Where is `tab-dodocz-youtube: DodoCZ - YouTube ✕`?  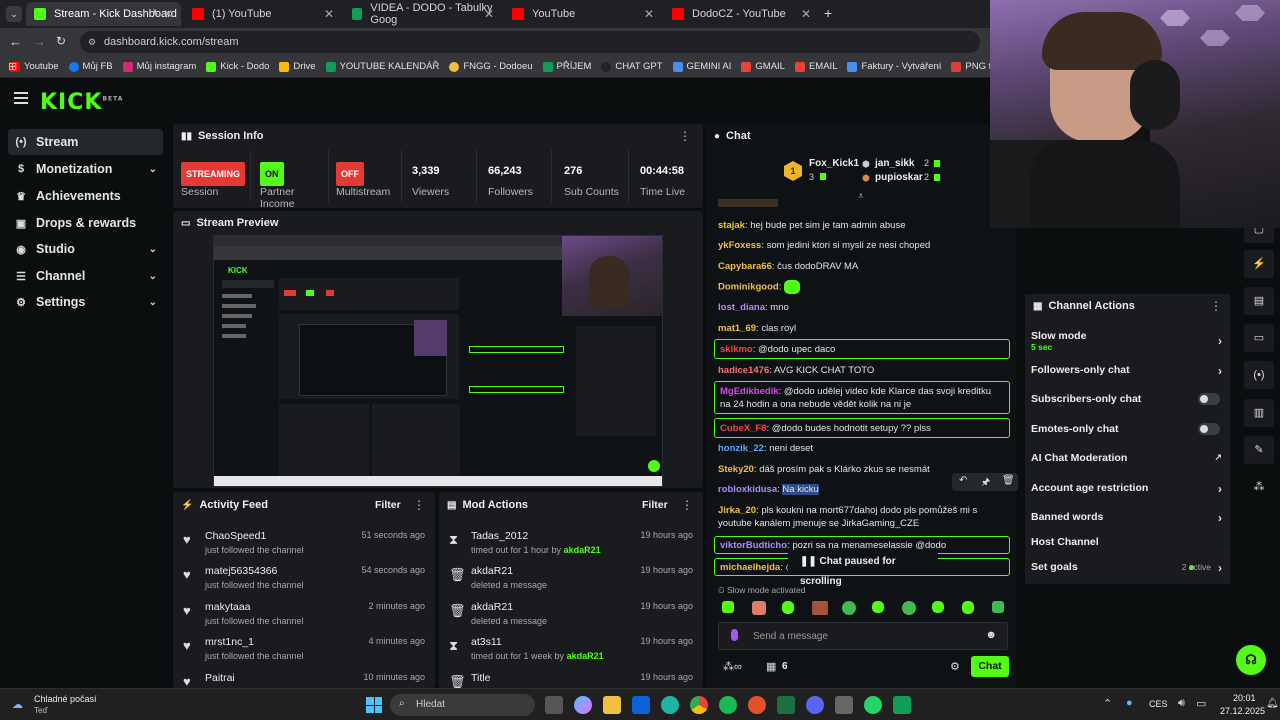
tab-dodocz-youtube: DodoCZ - YouTube ✕ is located at coordinates (741, 14).